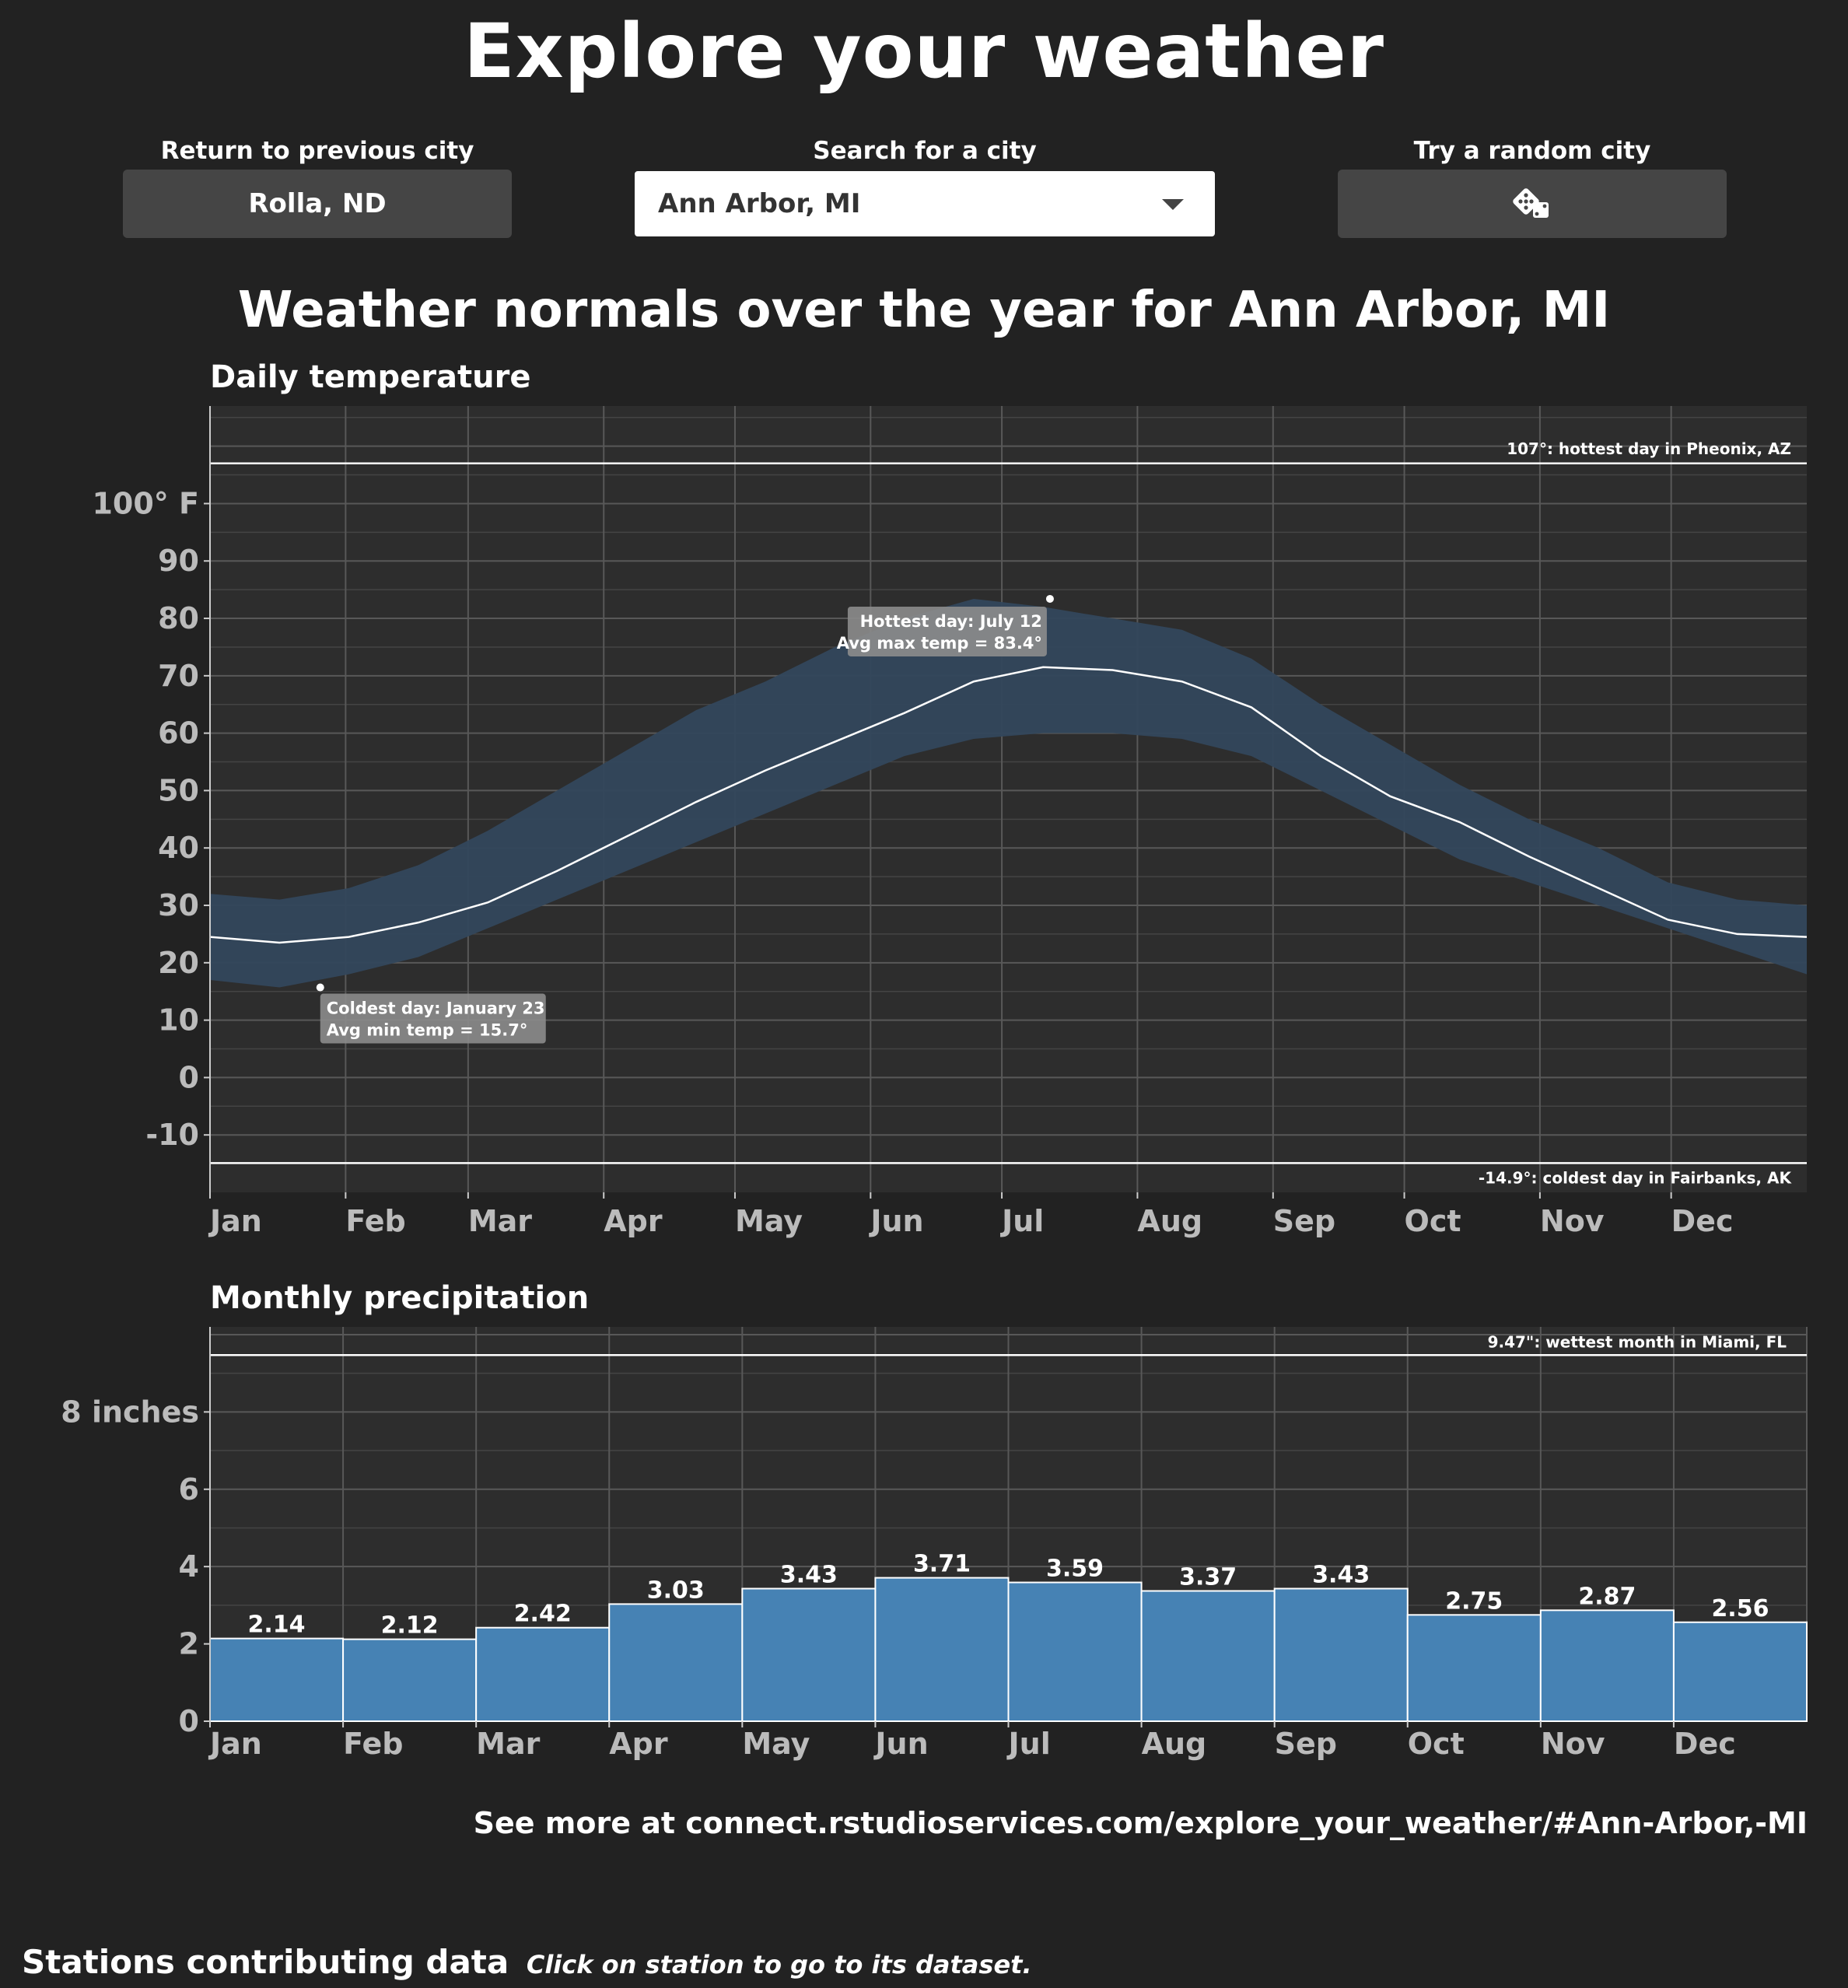 This screenshot has width=1848, height=1988. What do you see at coordinates (277, 1626) in the screenshot?
I see `precip-bar-value: 2.14` at bounding box center [277, 1626].